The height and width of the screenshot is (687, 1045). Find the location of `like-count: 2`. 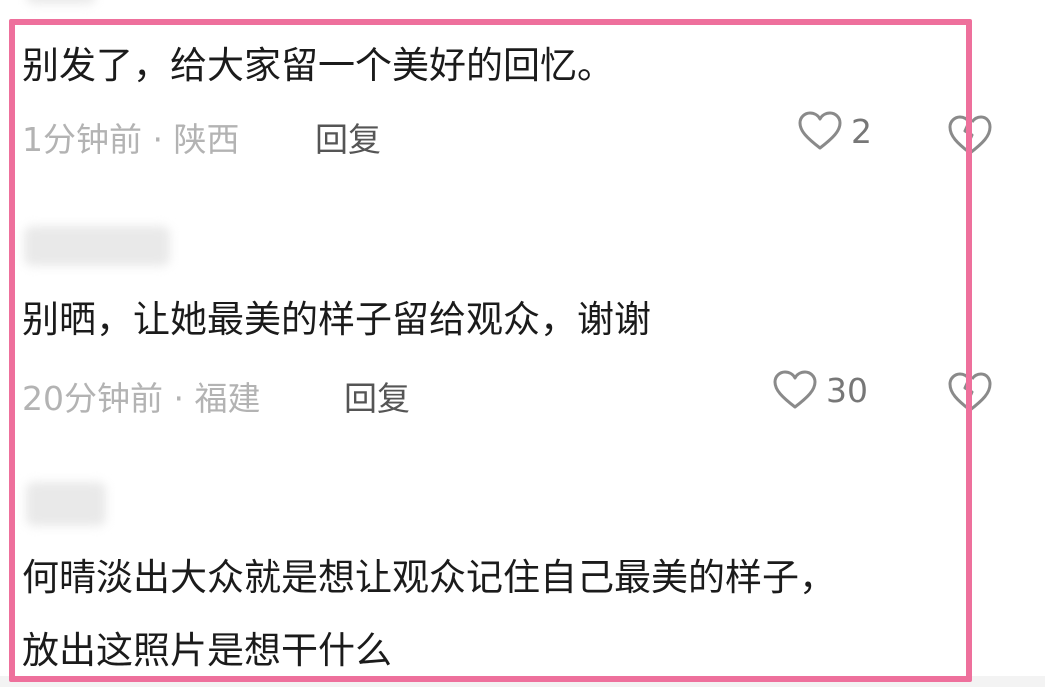

like-count: 2 is located at coordinates (861, 131).